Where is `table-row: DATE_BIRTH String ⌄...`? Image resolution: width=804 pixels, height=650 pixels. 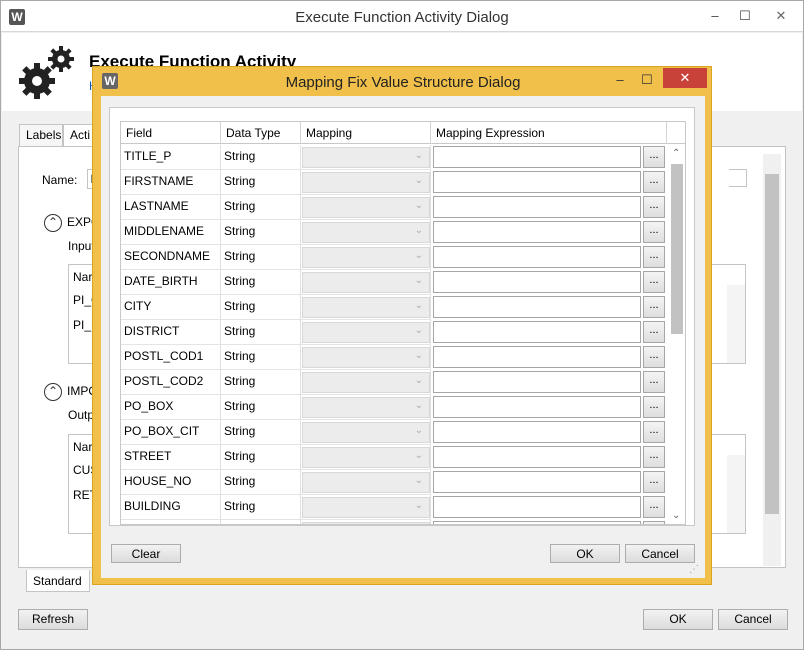 table-row: DATE_BIRTH String ⌄... is located at coordinates (394, 282).